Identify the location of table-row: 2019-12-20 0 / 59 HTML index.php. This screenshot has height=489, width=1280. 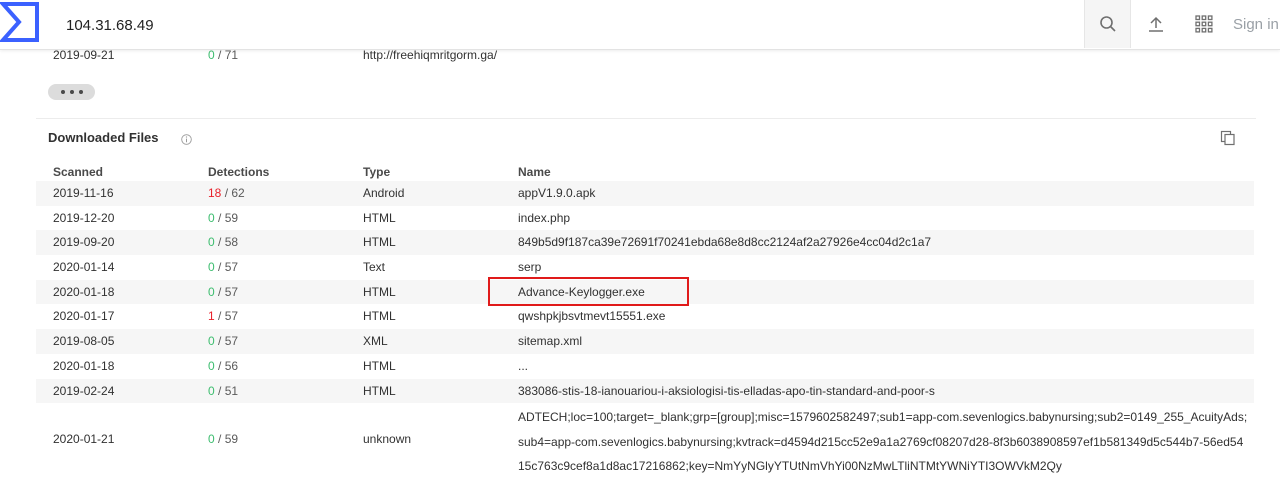
(645, 218).